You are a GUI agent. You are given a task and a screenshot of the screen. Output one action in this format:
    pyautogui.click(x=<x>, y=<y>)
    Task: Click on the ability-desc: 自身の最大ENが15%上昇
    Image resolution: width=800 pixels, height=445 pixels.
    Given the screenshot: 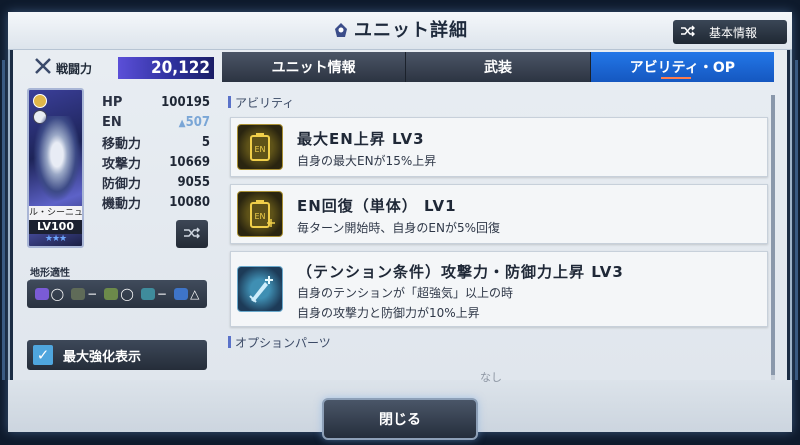 What is the action you would take?
    pyautogui.click(x=367, y=161)
    